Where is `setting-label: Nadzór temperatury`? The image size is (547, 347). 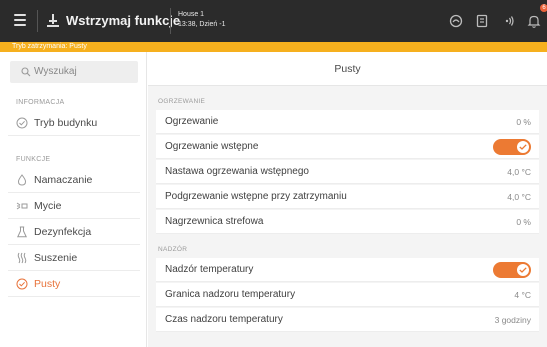
setting-label: Nadzór temperatury is located at coordinates (209, 269).